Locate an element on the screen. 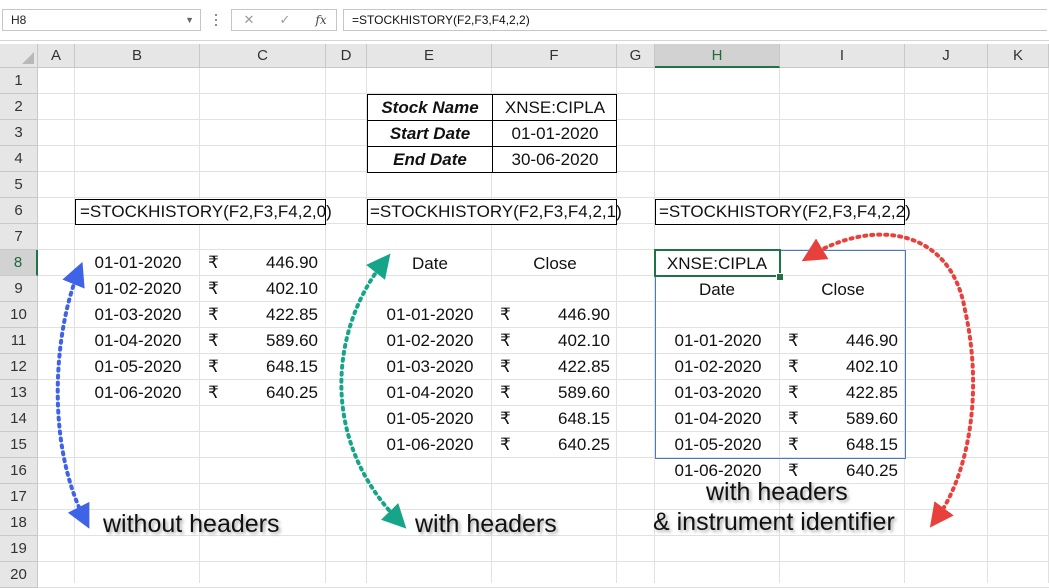 This screenshot has height=588, width=1049. row-header: 16 is located at coordinates (19, 471).